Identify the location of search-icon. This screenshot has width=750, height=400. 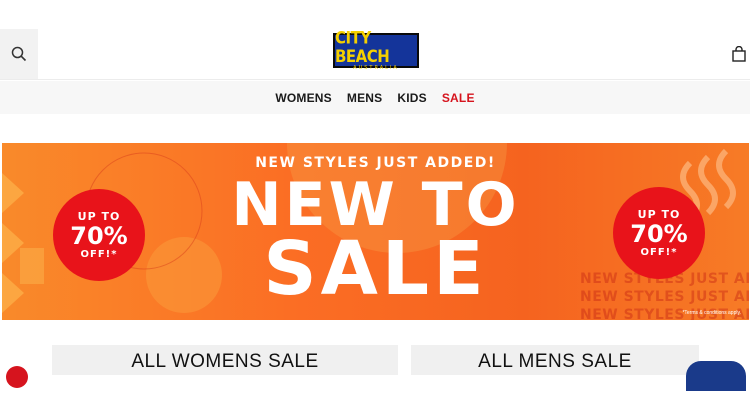
(19, 54).